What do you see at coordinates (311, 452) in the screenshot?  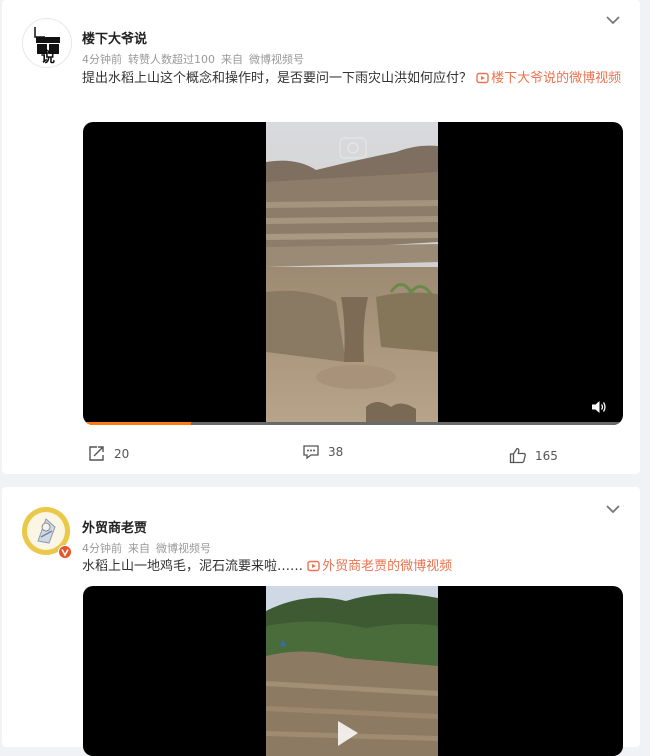 I see `comment-icon` at bounding box center [311, 452].